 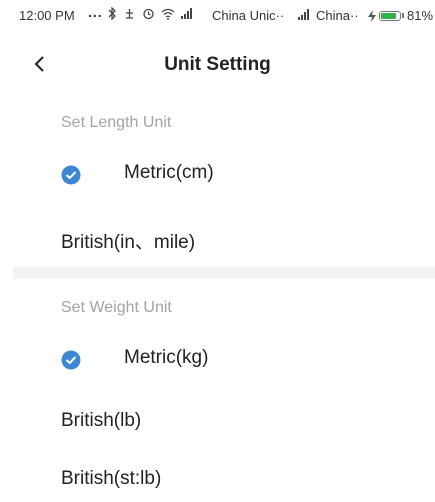 I want to click on option-british-lb: British(lb), so click(x=217, y=422).